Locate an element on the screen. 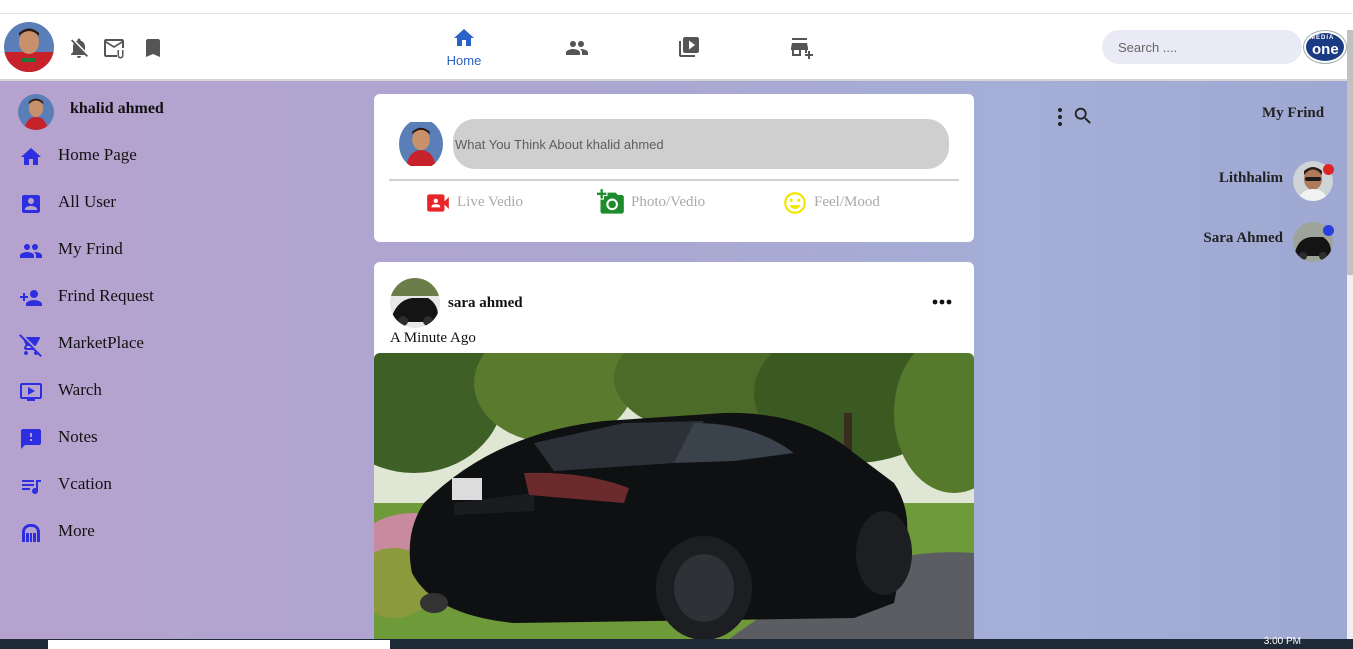 The image size is (1353, 649). live-video-label: Live Vedio is located at coordinates (490, 202).